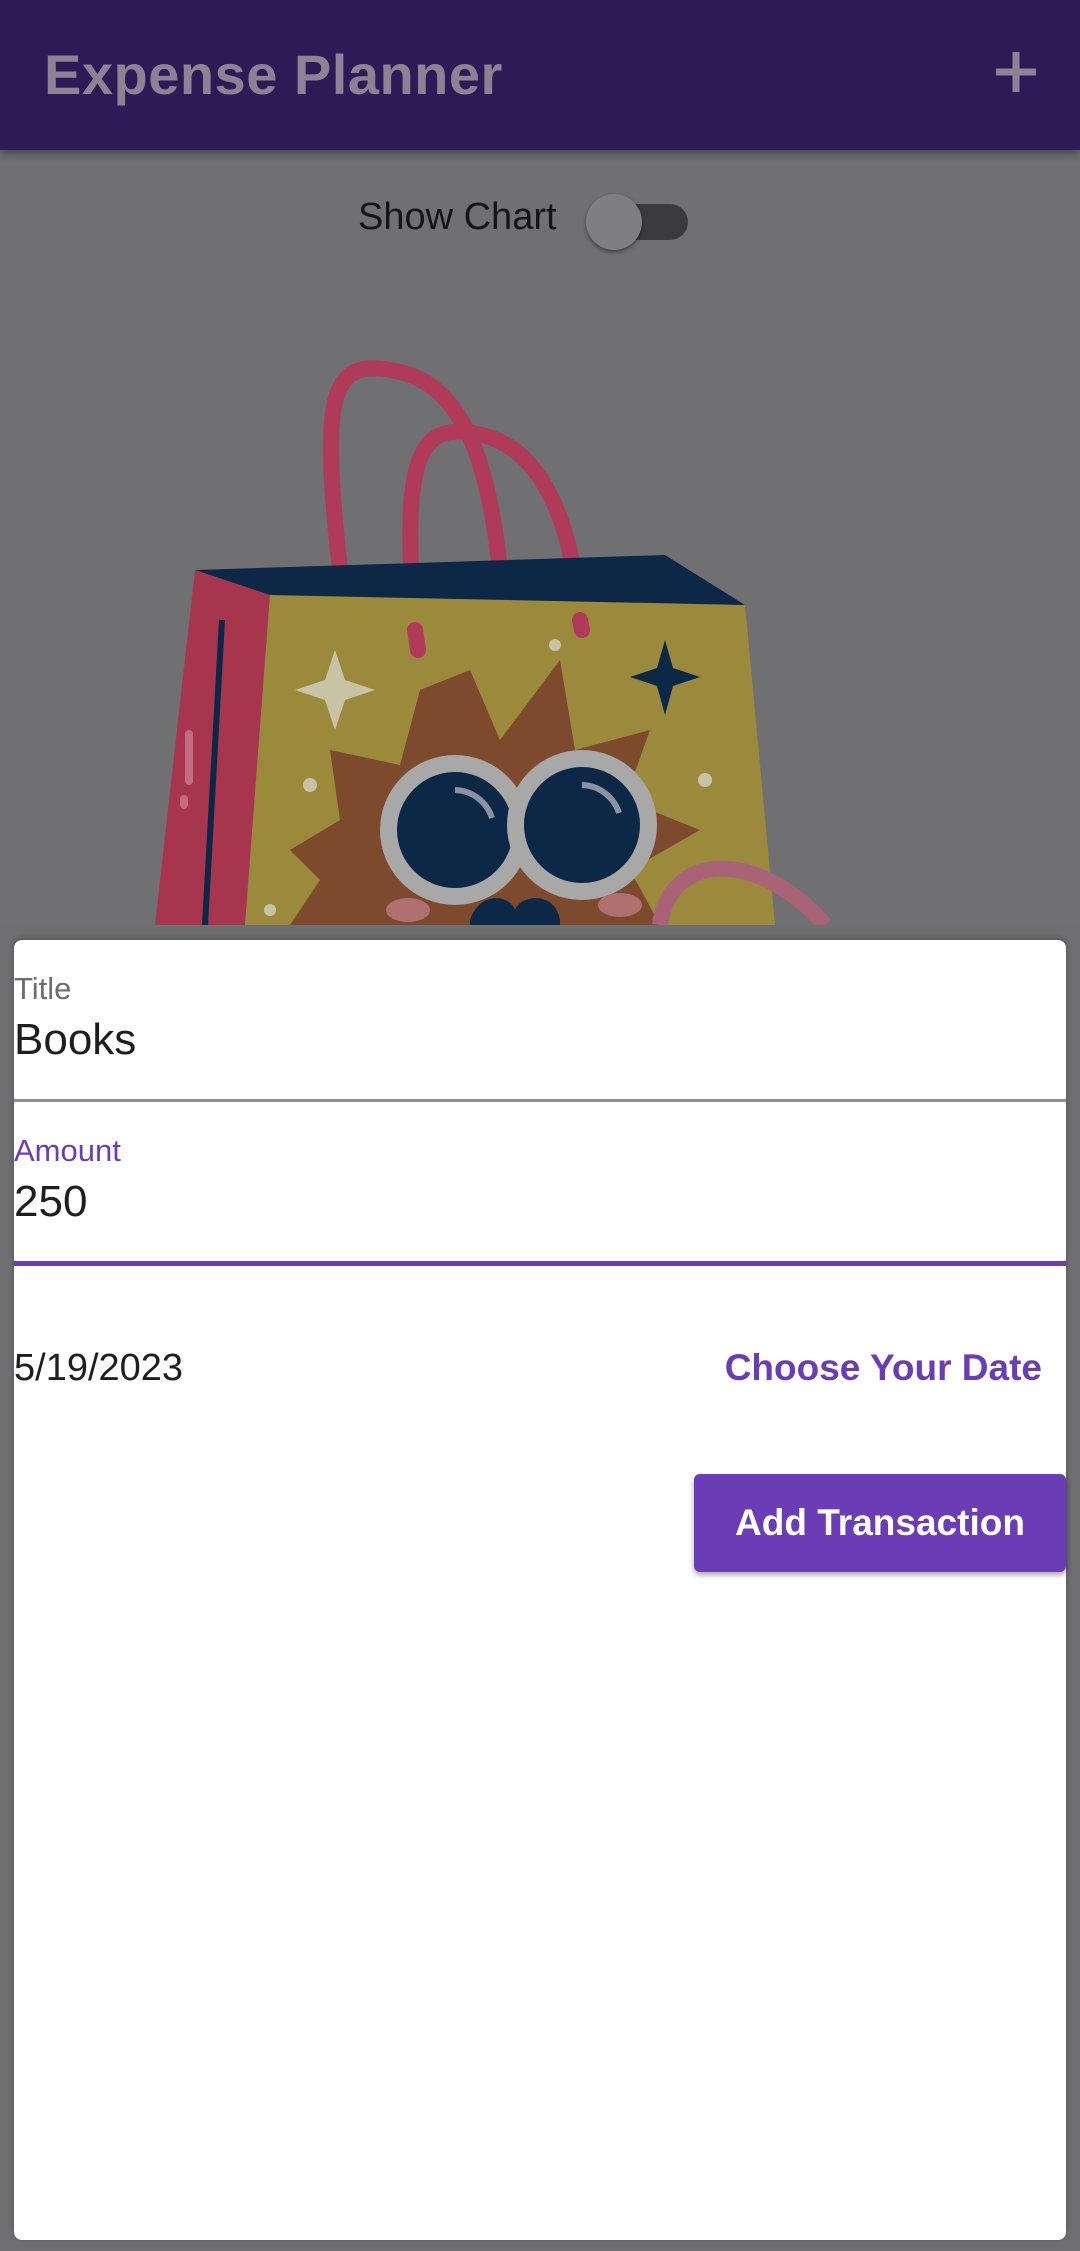 The width and height of the screenshot is (1080, 2251). I want to click on choose-date-button: Choose Your Date, so click(883, 1368).